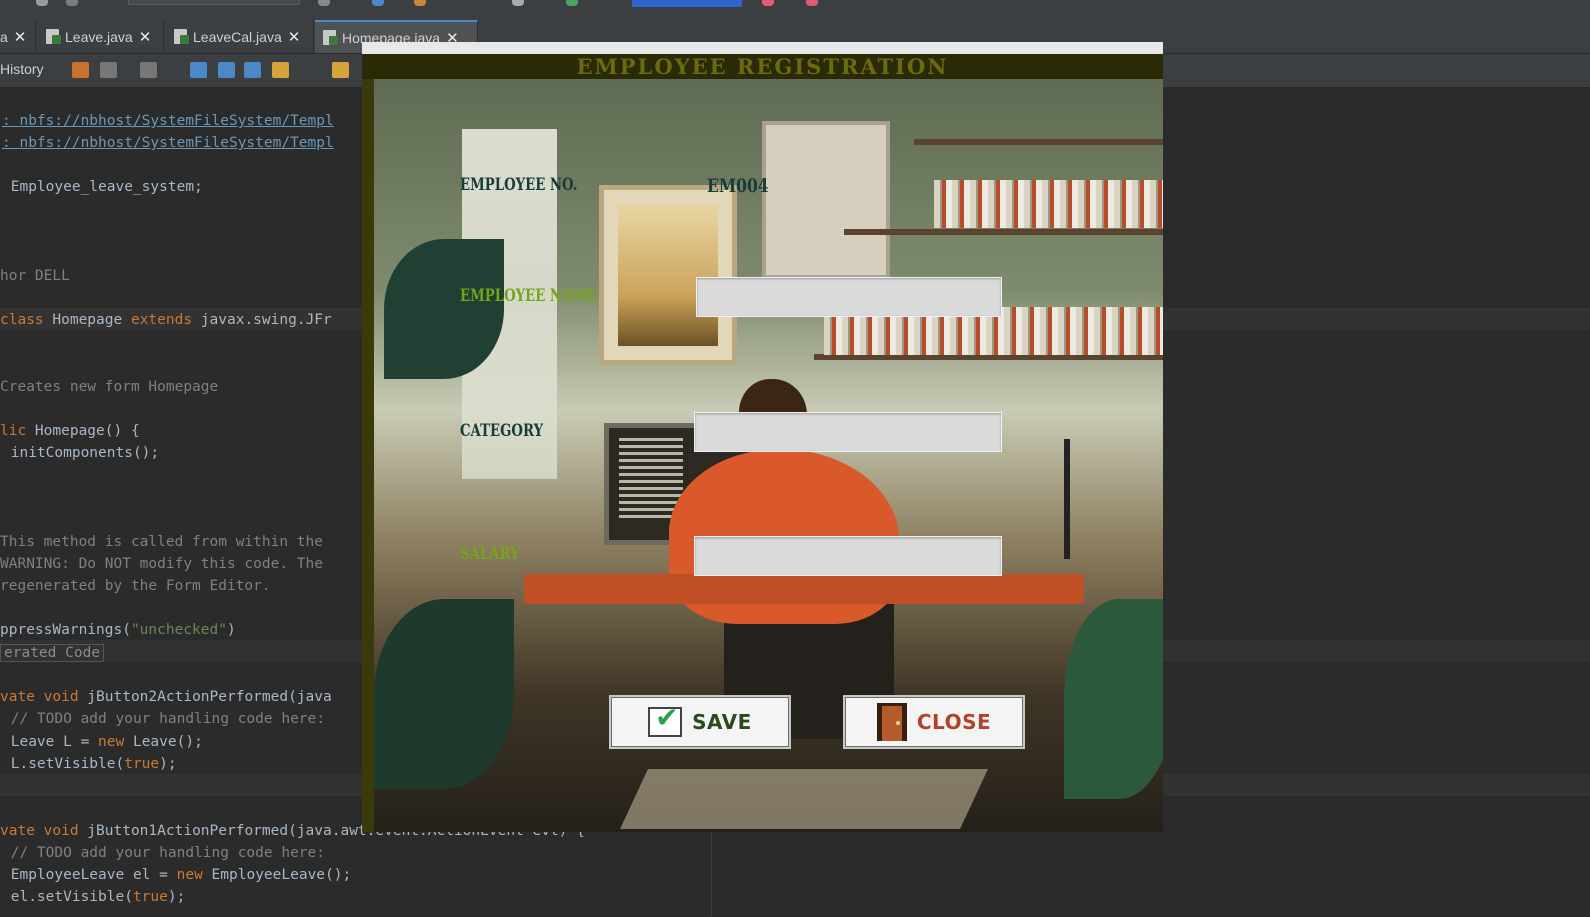 This screenshot has height=917, width=1590. Describe the element at coordinates (80, 453) in the screenshot. I see `code-line: initComponents();` at that location.